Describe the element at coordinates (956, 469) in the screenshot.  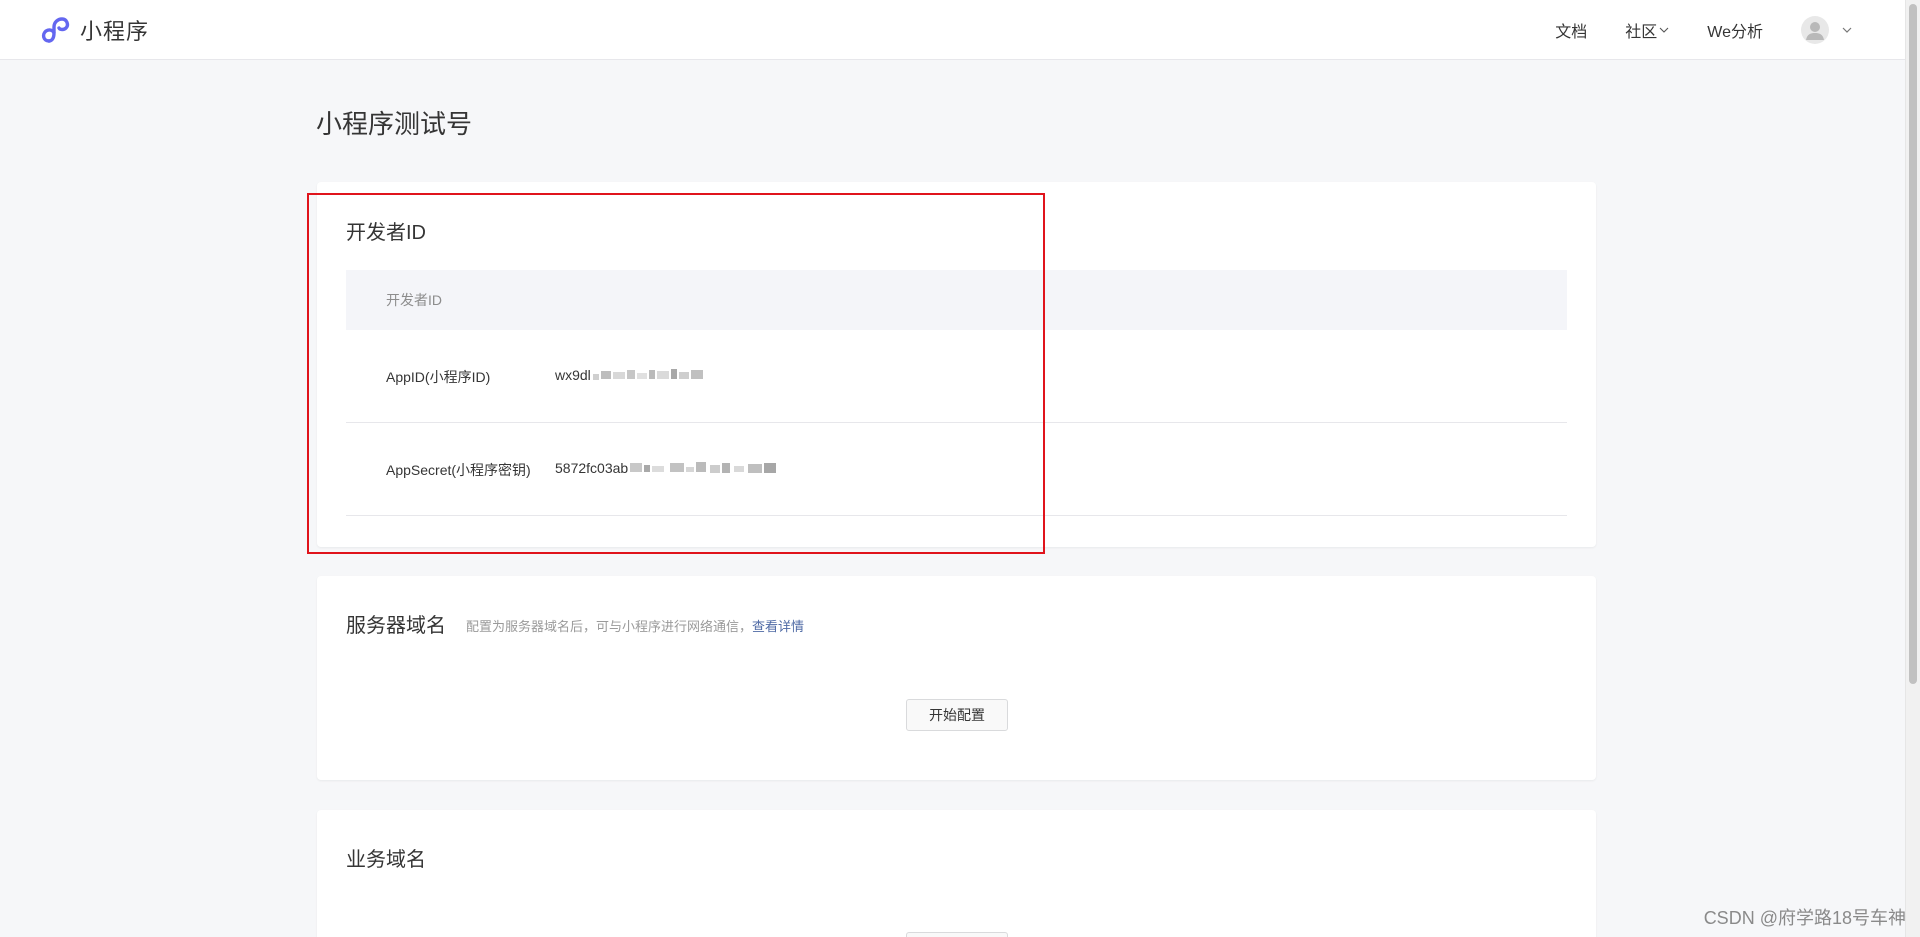
I see `table-row: AppSecret(小程序密钥) 5872fc03ab` at that location.